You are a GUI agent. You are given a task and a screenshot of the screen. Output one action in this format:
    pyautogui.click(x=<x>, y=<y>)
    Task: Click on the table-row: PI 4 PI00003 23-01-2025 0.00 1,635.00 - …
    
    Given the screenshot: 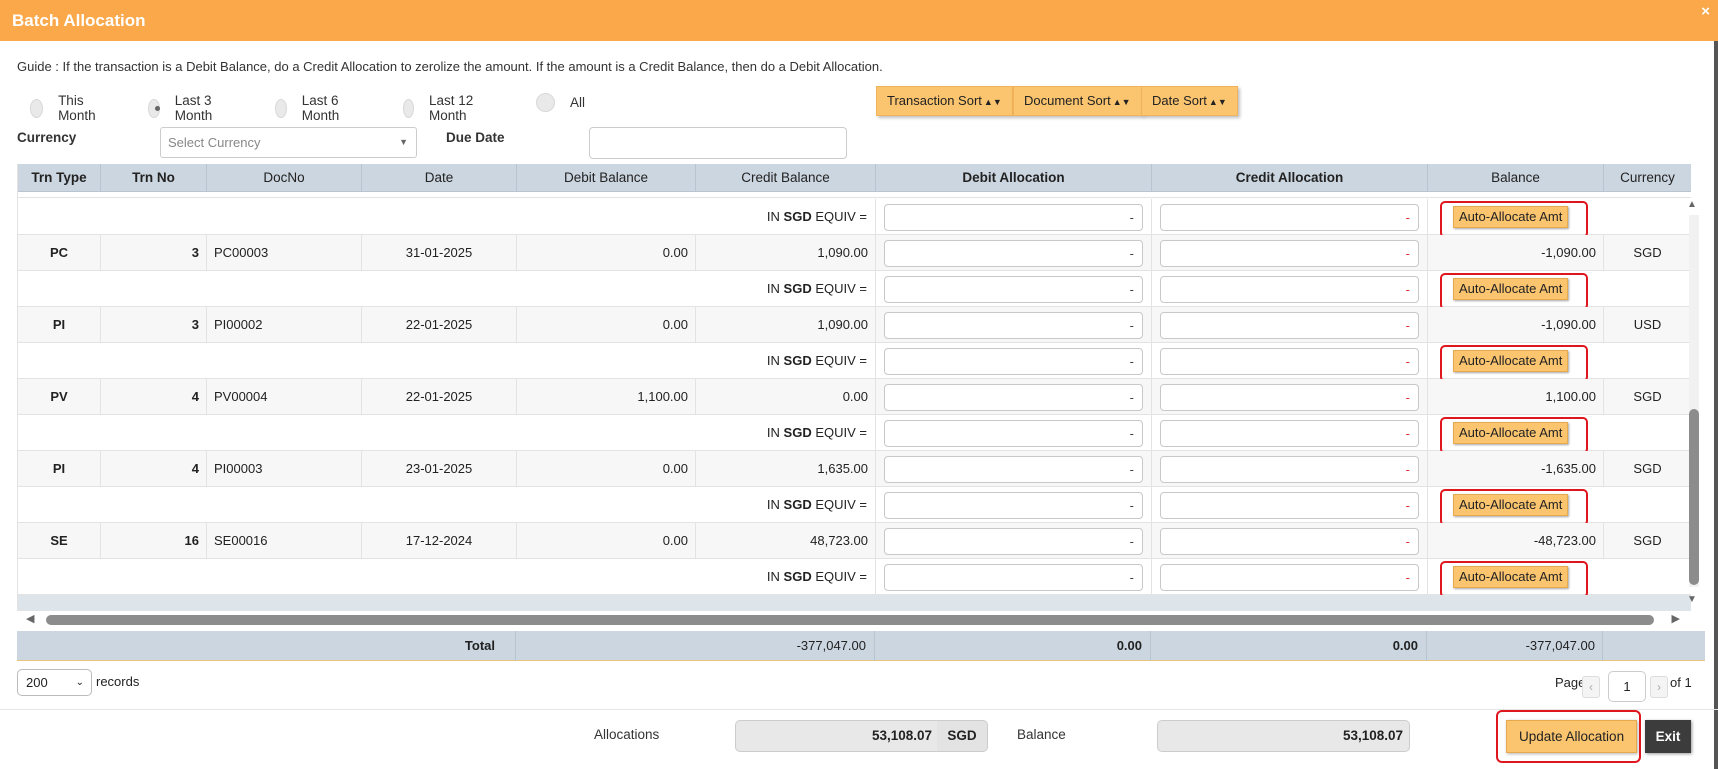 What is the action you would take?
    pyautogui.click(x=854, y=469)
    